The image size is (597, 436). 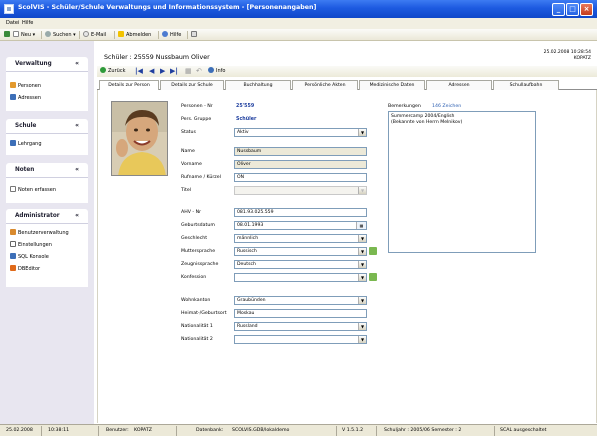 What do you see at coordinates (191, 212) in the screenshot?
I see `ahv-label: AHV - Nr` at bounding box center [191, 212].